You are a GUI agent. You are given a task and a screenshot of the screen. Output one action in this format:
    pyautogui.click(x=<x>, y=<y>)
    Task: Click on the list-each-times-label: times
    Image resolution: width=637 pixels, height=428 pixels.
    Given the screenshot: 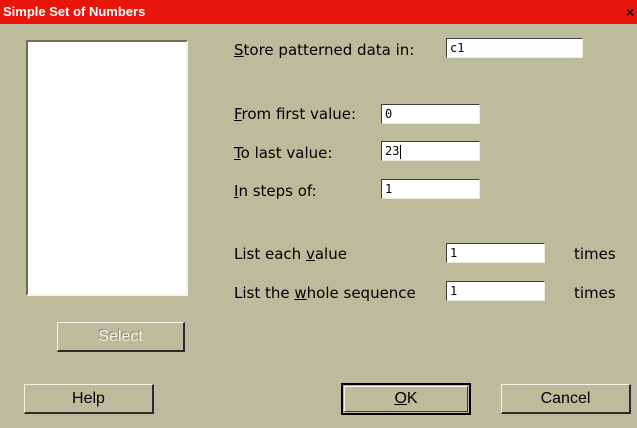 What is the action you would take?
    pyautogui.click(x=595, y=254)
    